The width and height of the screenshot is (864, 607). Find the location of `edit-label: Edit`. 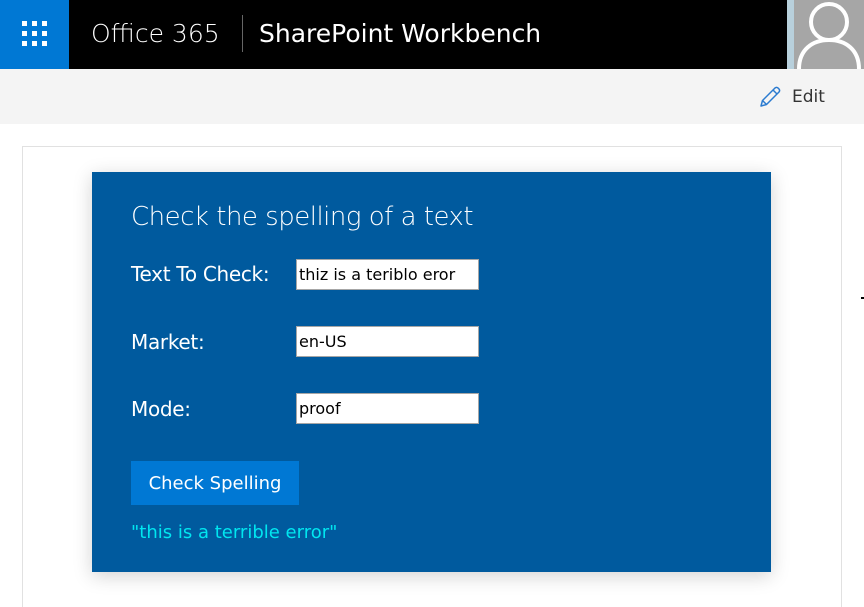

edit-label: Edit is located at coordinates (808, 97).